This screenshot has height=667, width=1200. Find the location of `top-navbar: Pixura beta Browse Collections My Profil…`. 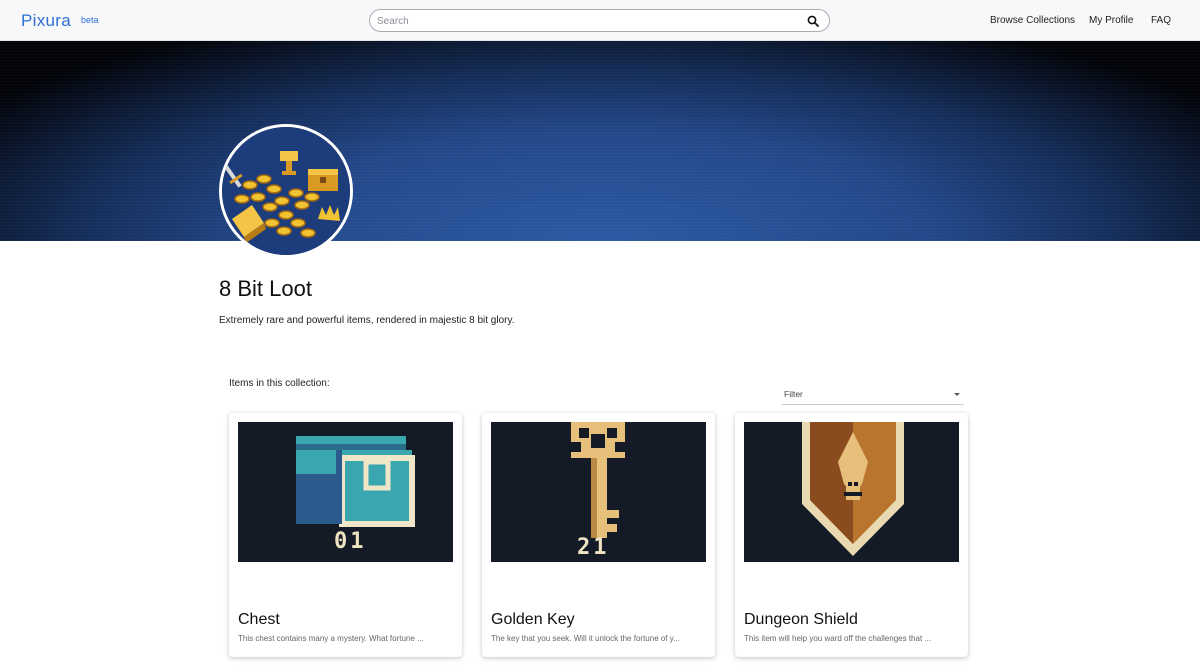

top-navbar: Pixura beta Browse Collections My Profil… is located at coordinates (600, 20).